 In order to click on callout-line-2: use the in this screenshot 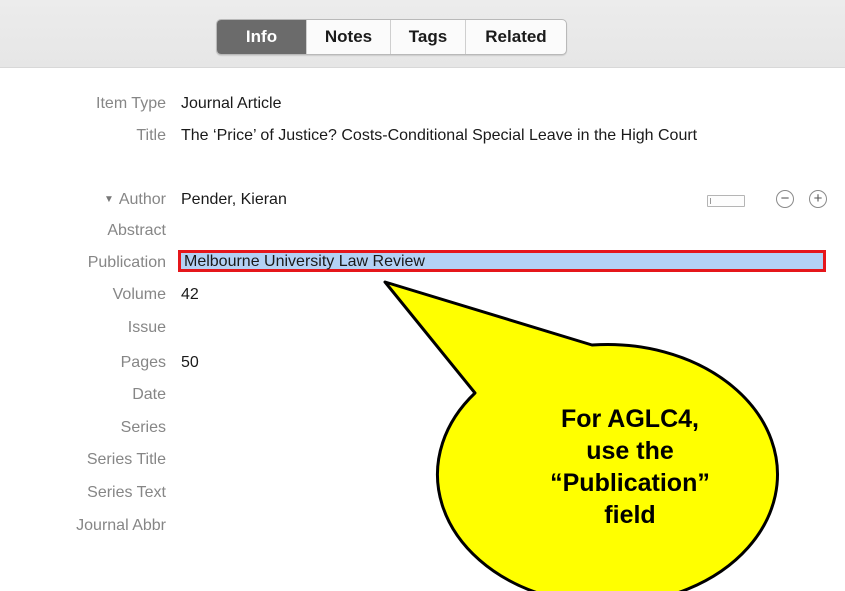, I will do `click(630, 451)`.